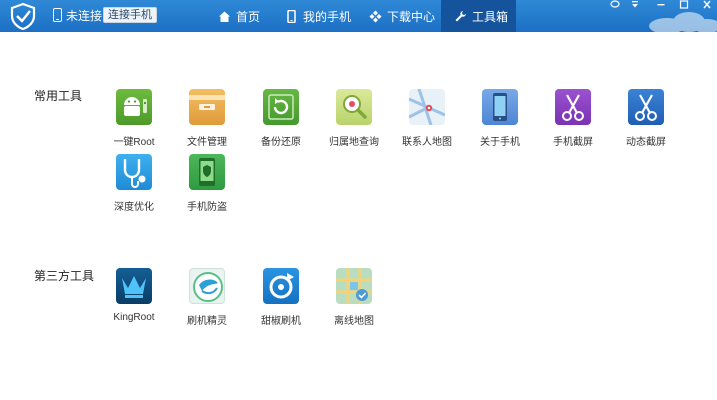 The height and width of the screenshot is (400, 717). Describe the element at coordinates (375, 16) in the screenshot. I see `download-diamond-icon` at that location.